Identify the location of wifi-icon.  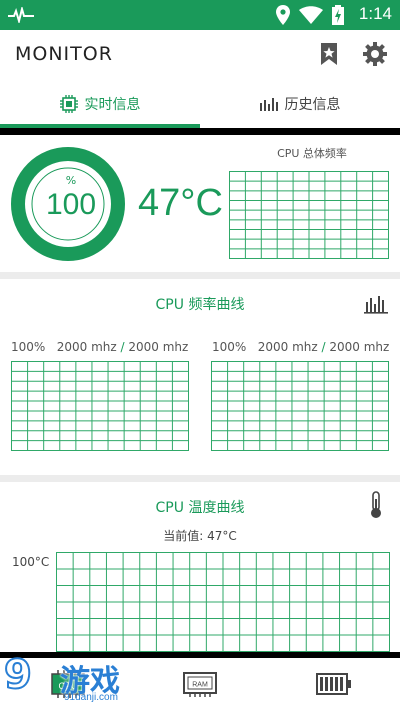
(311, 15).